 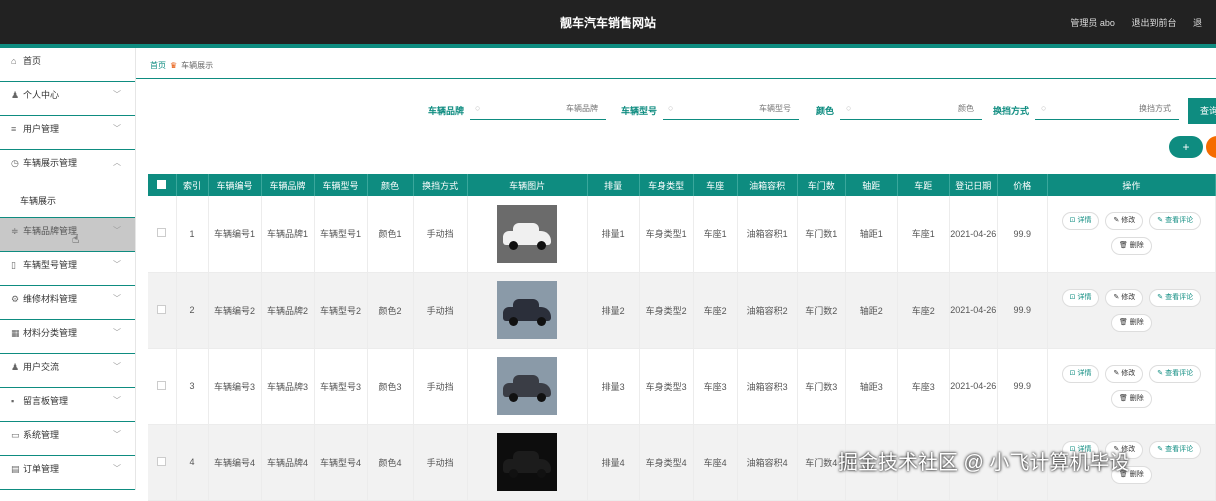 What do you see at coordinates (1131, 234) in the screenshot?
I see `row-actions: ⊡ 详情 ✎ 修改 ✎ 查看评论 🗑 删除` at bounding box center [1131, 234].